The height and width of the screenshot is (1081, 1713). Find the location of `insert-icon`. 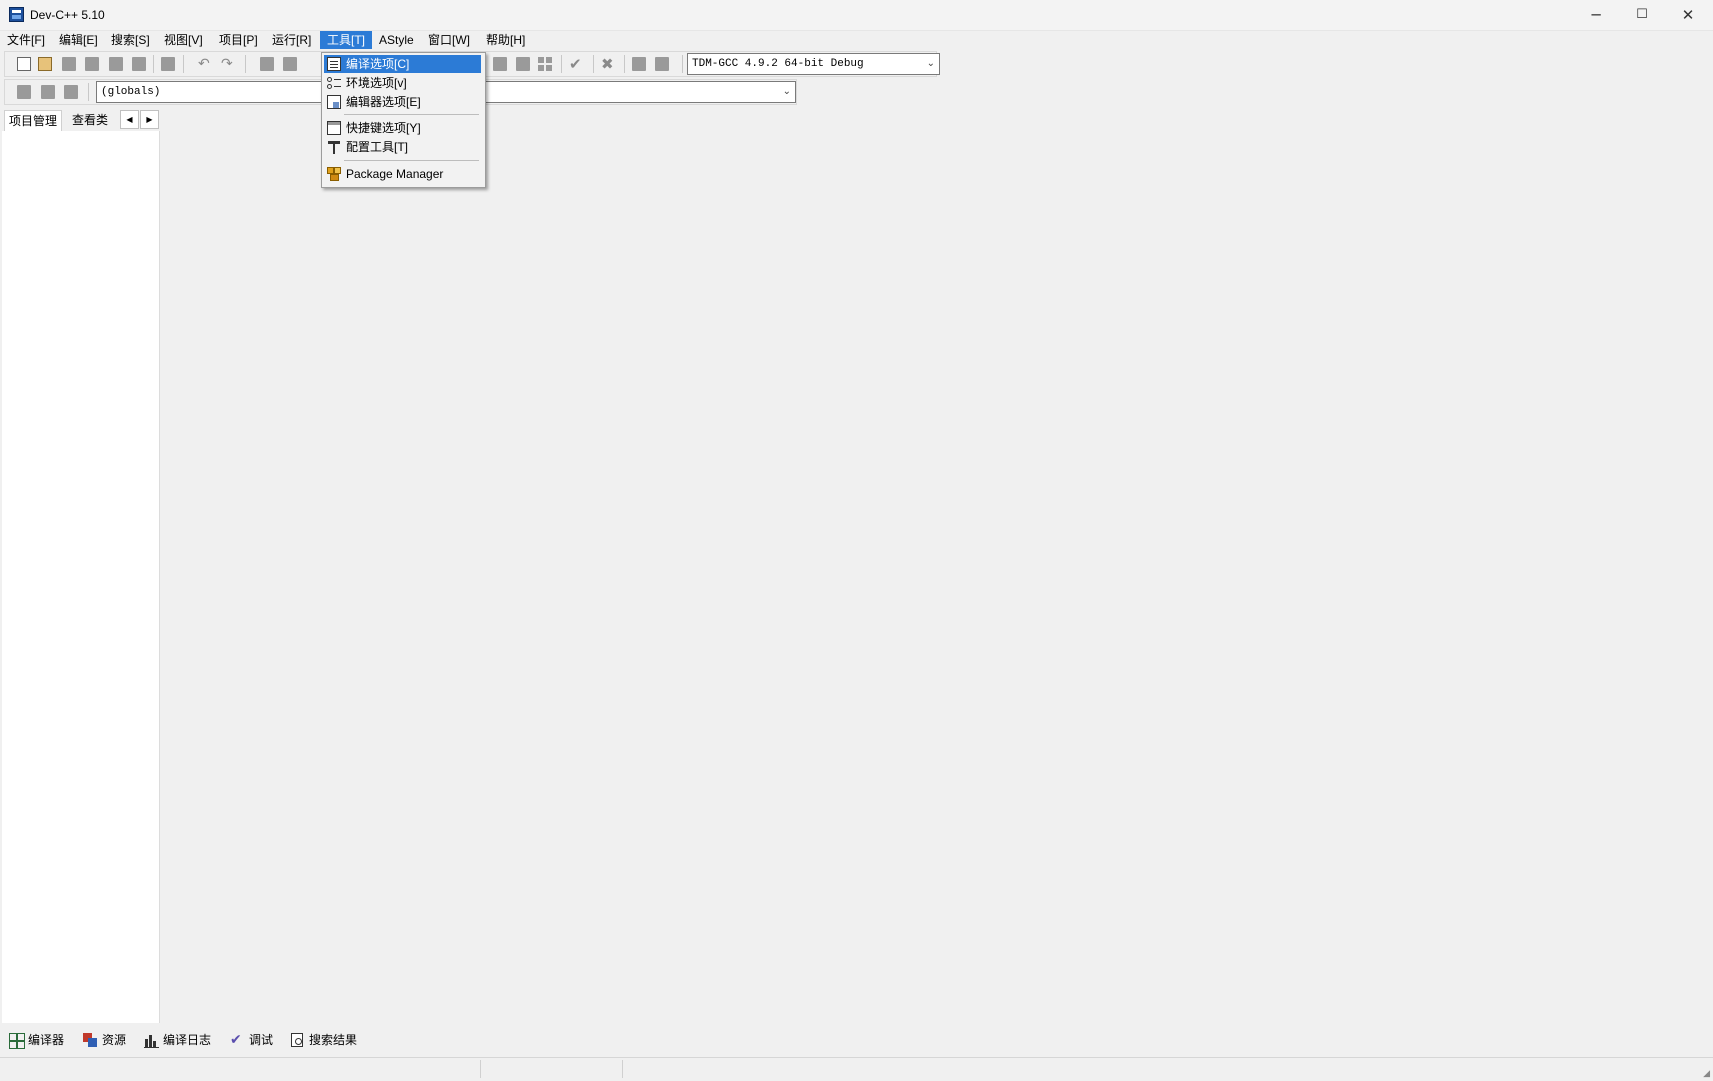

insert-icon is located at coordinates (24, 92).